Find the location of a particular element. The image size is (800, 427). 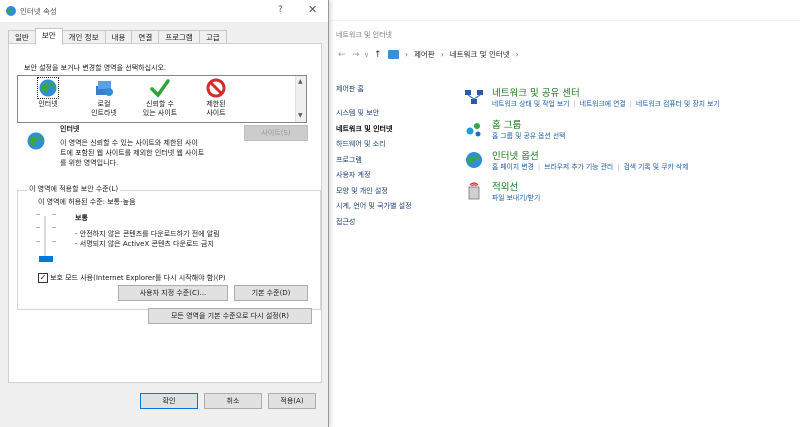

category-links: 파일 보내기/받기 is located at coordinates (516, 197).